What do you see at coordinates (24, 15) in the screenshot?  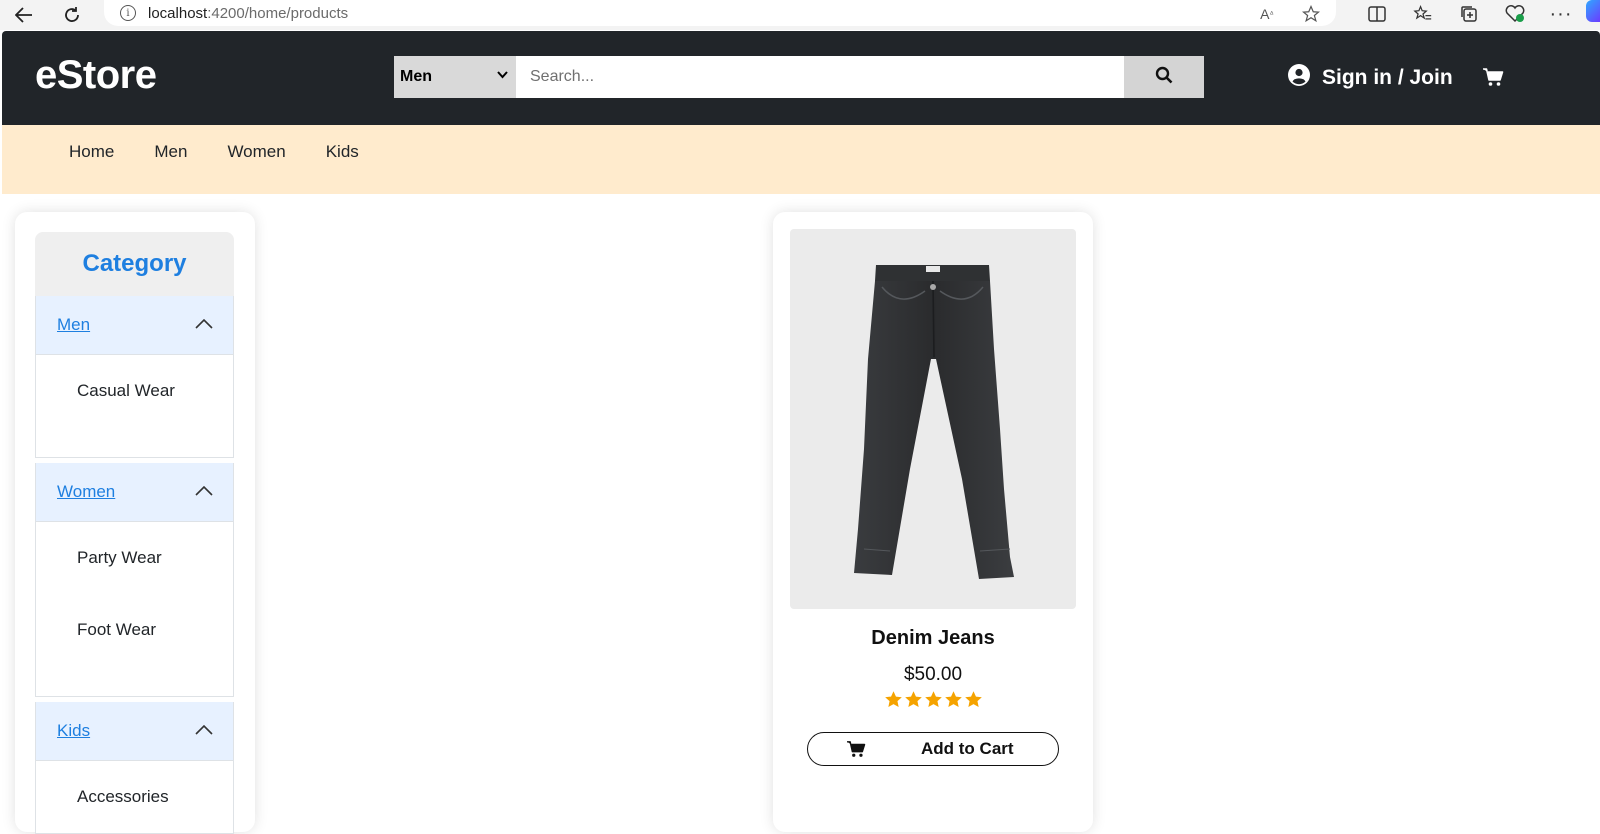 I see `back-icon` at bounding box center [24, 15].